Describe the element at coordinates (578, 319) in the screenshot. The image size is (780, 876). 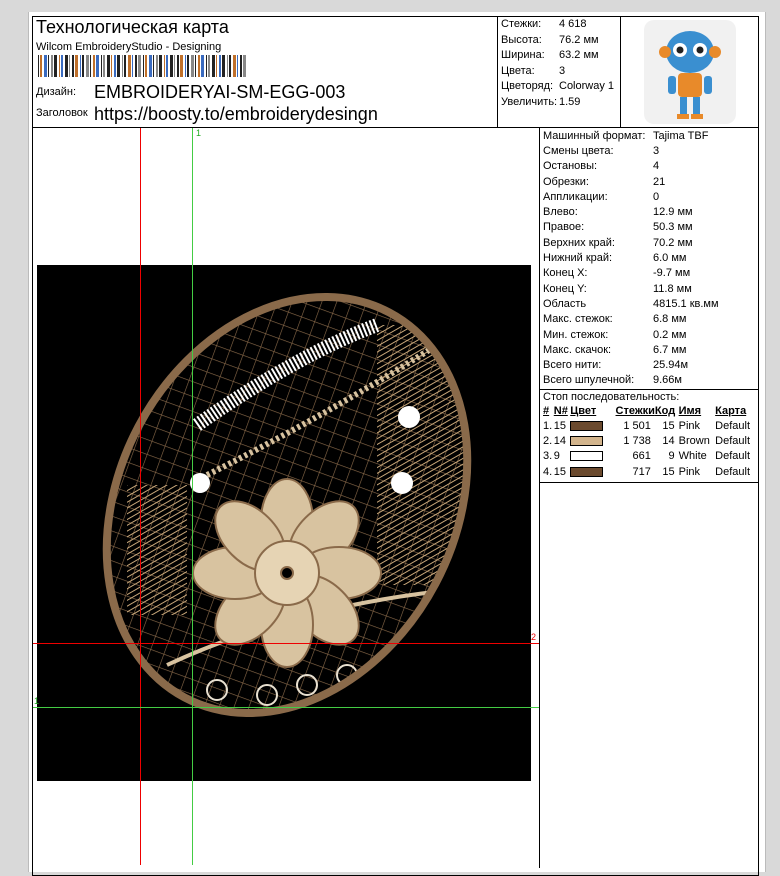
I see `info-label: Макс. стежок:` at that location.